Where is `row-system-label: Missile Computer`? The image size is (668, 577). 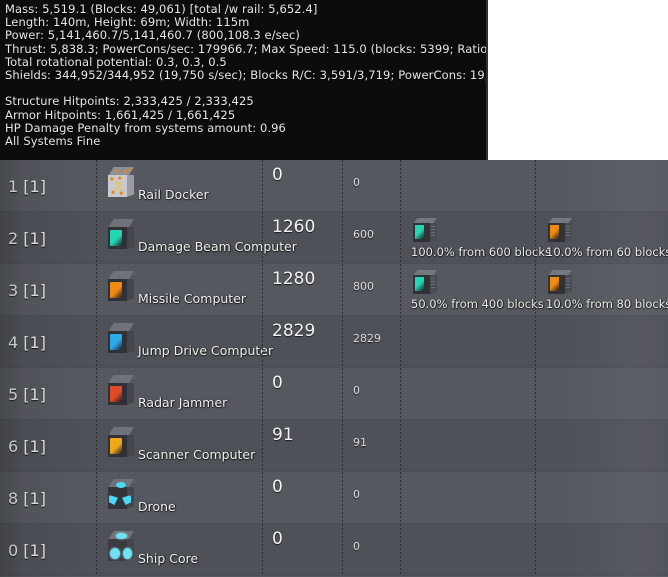 row-system-label: Missile Computer is located at coordinates (192, 298).